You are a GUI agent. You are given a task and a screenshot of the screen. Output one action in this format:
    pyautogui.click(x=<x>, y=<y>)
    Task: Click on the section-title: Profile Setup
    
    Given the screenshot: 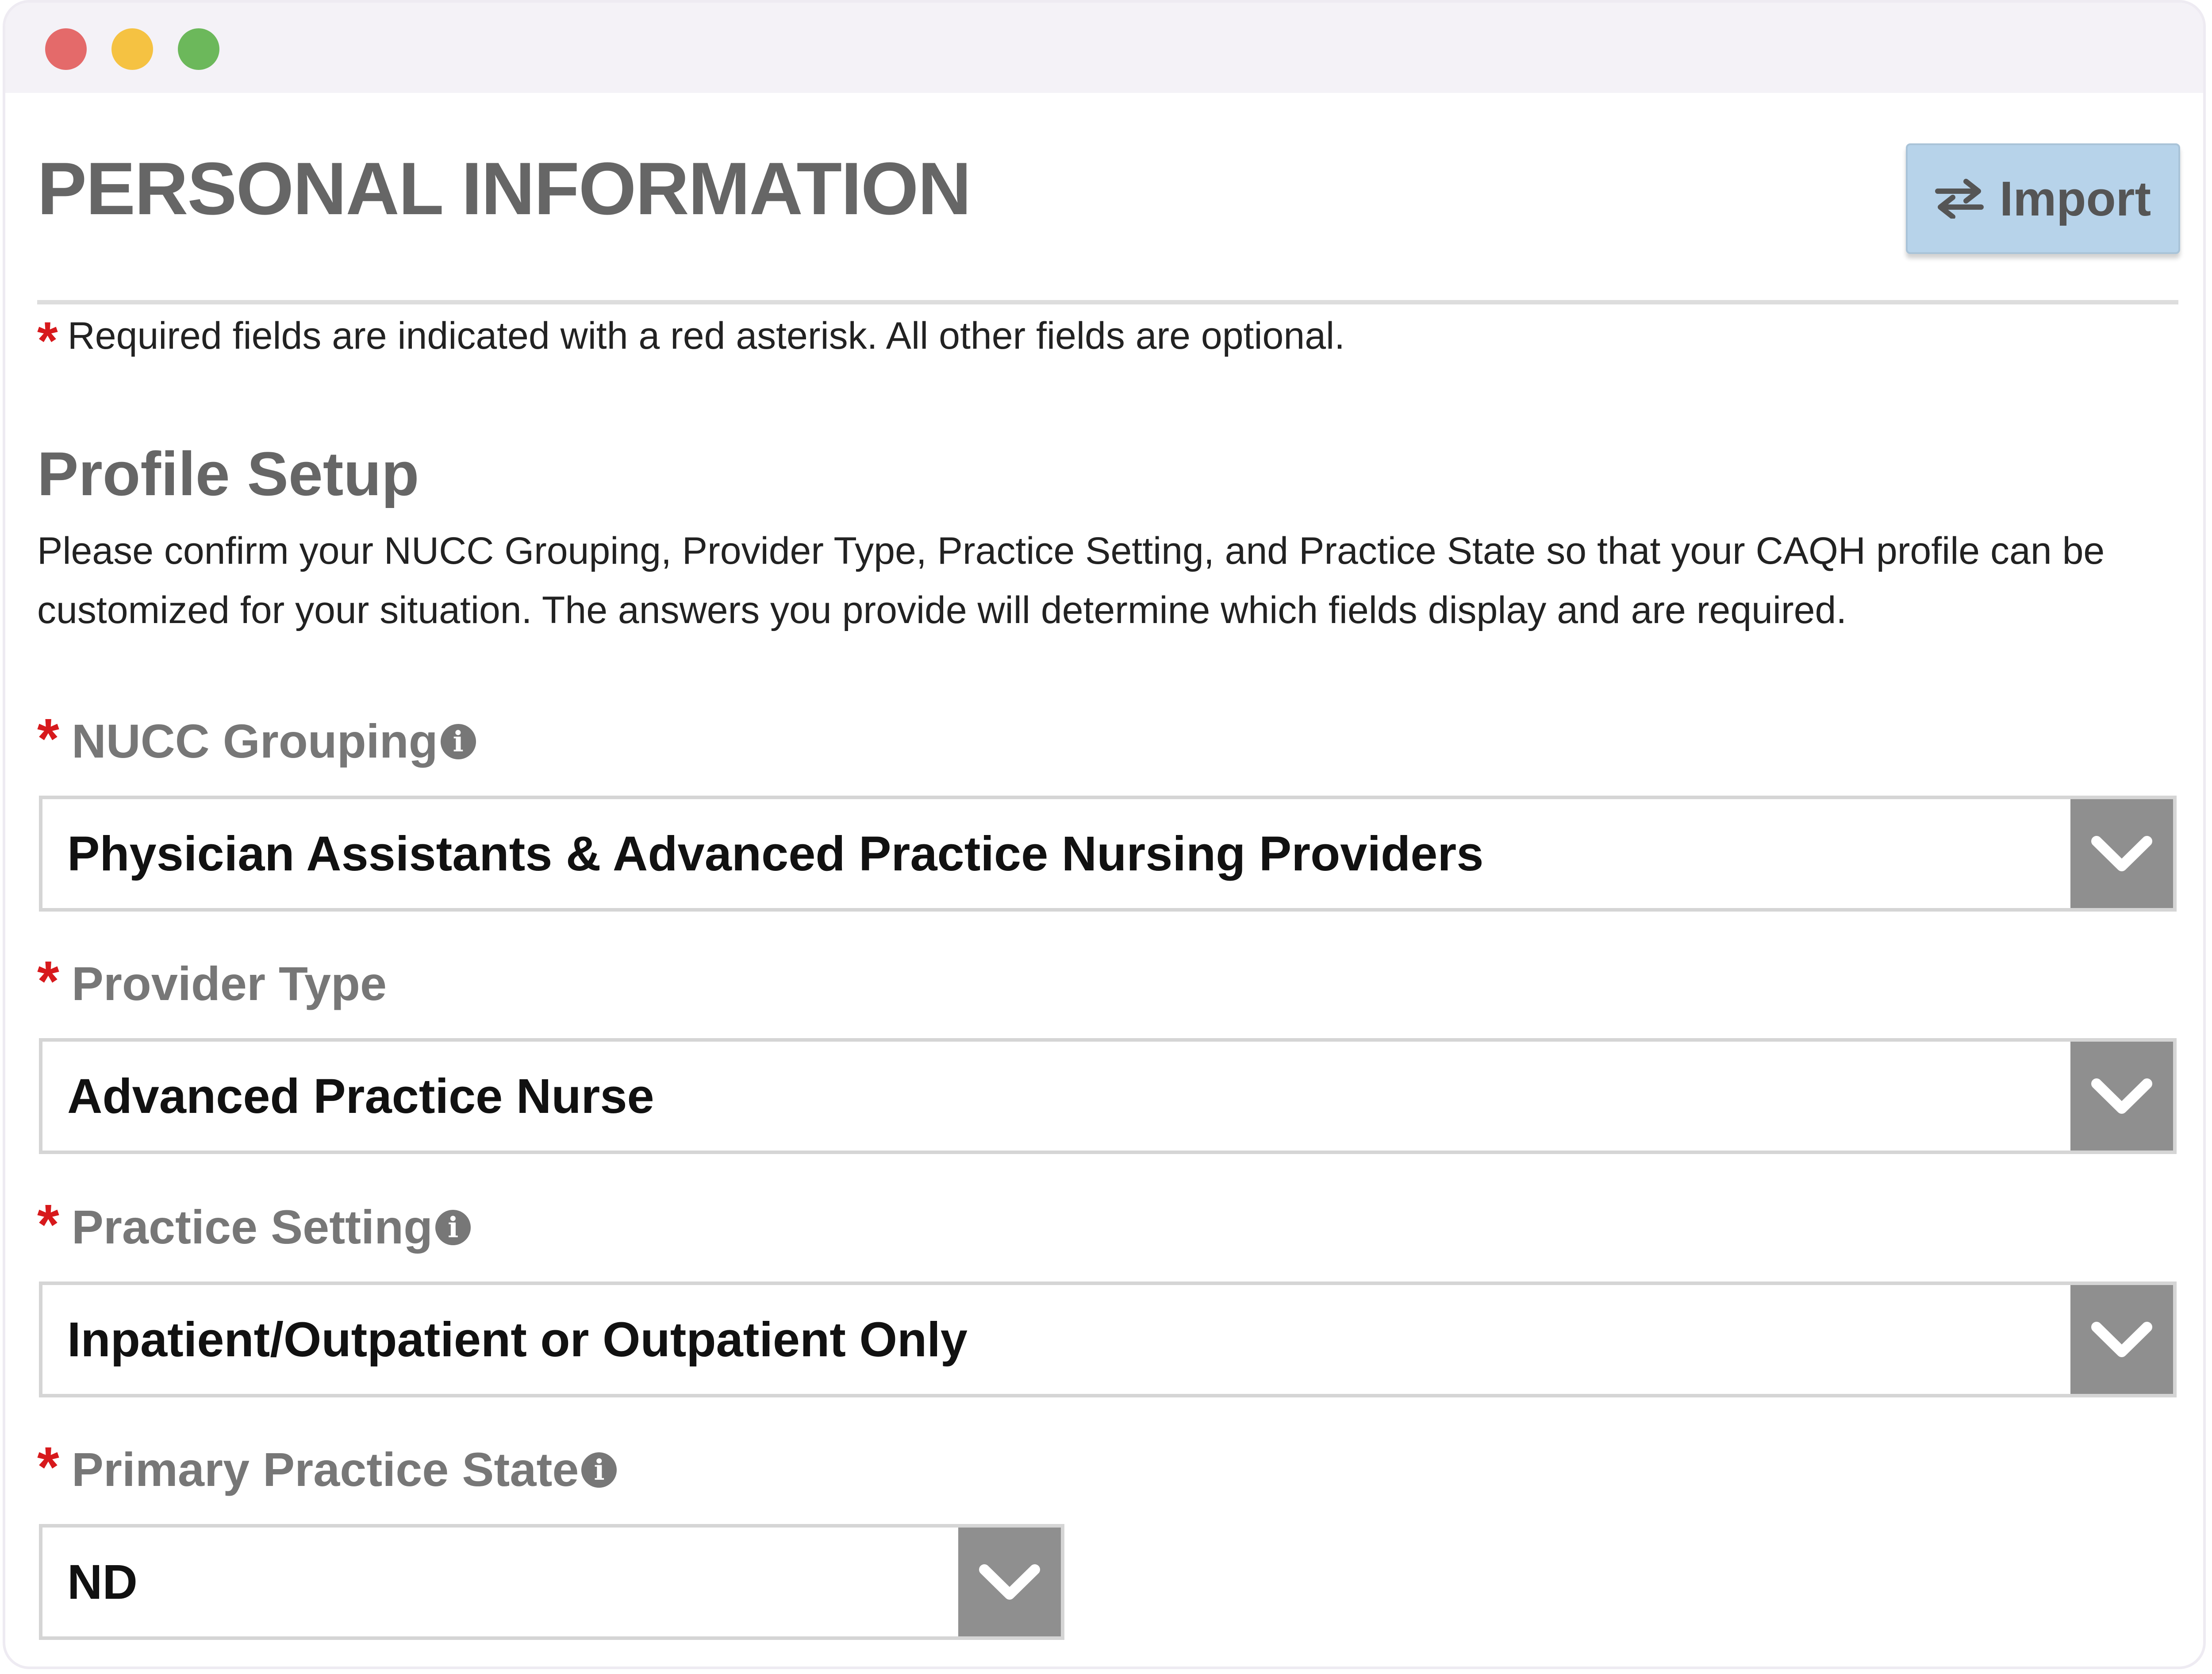 What is the action you would take?
    pyautogui.click(x=228, y=474)
    